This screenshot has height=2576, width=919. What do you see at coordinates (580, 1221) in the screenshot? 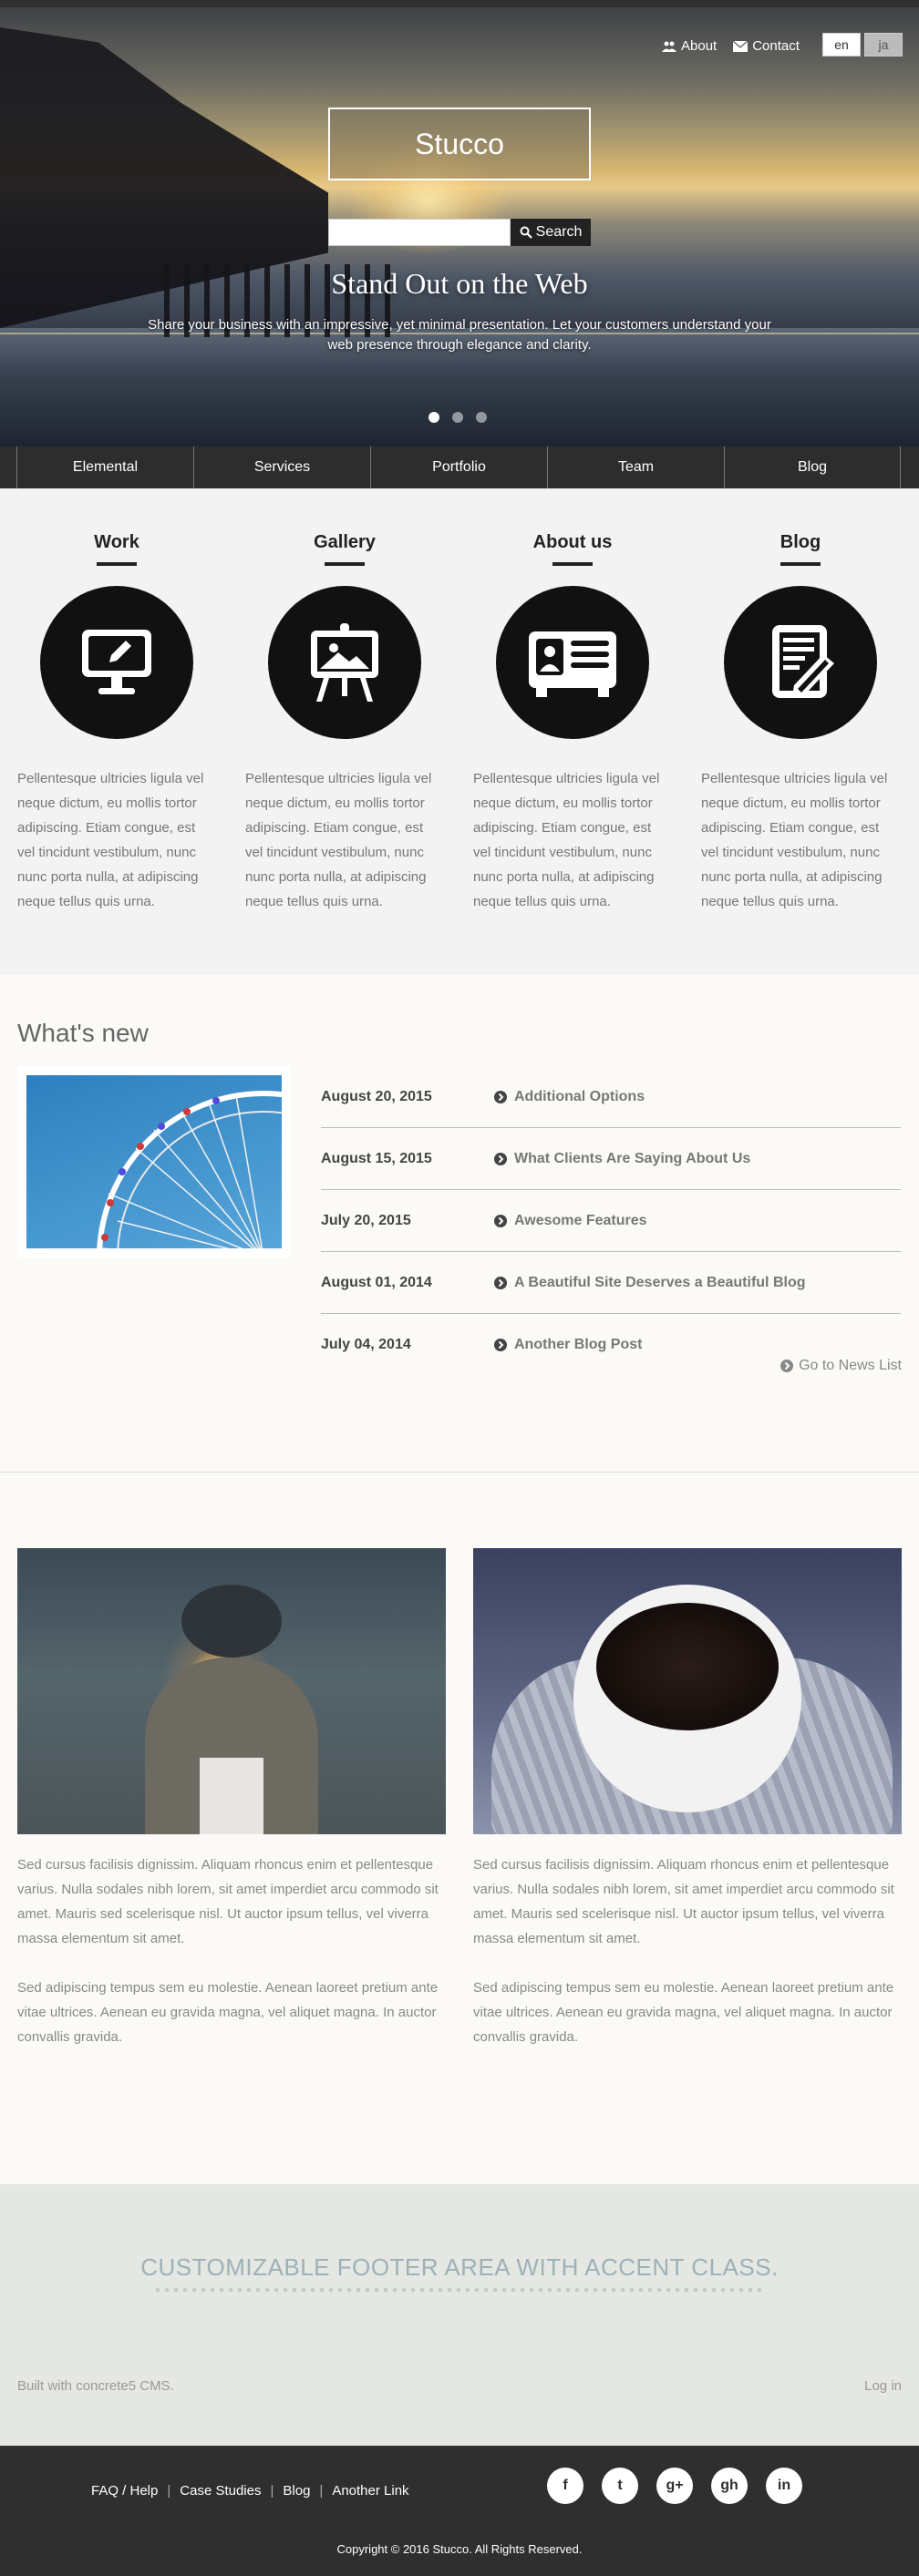
I see `news-title: Awesome Features` at bounding box center [580, 1221].